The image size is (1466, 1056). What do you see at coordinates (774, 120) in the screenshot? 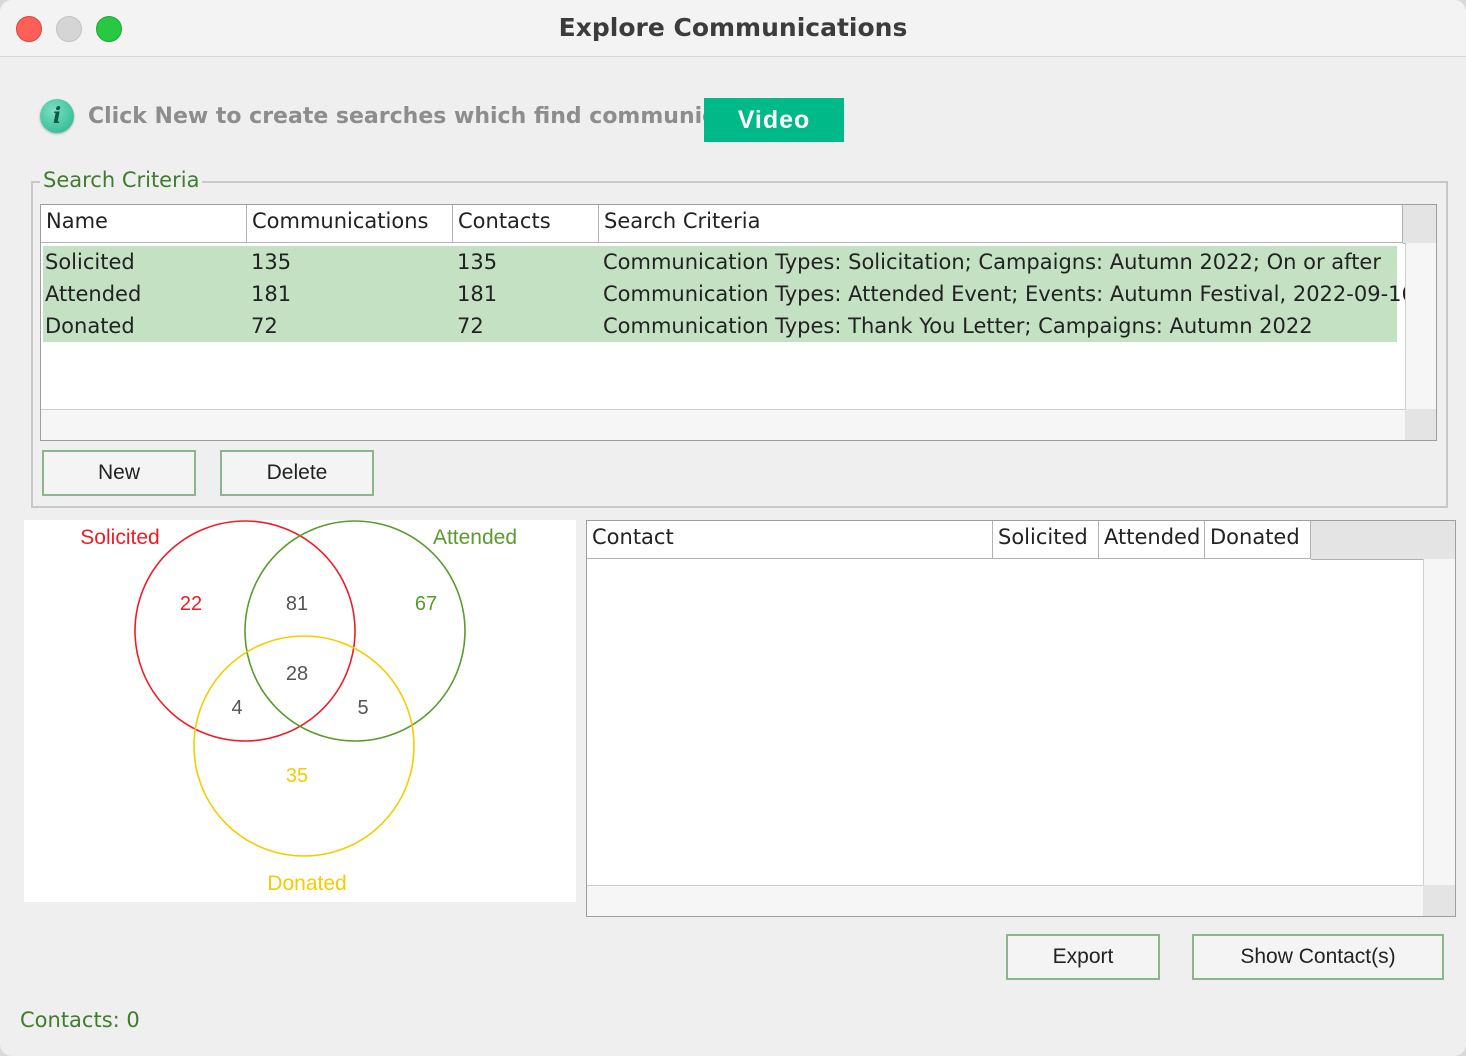
I see `video-button: Video` at bounding box center [774, 120].